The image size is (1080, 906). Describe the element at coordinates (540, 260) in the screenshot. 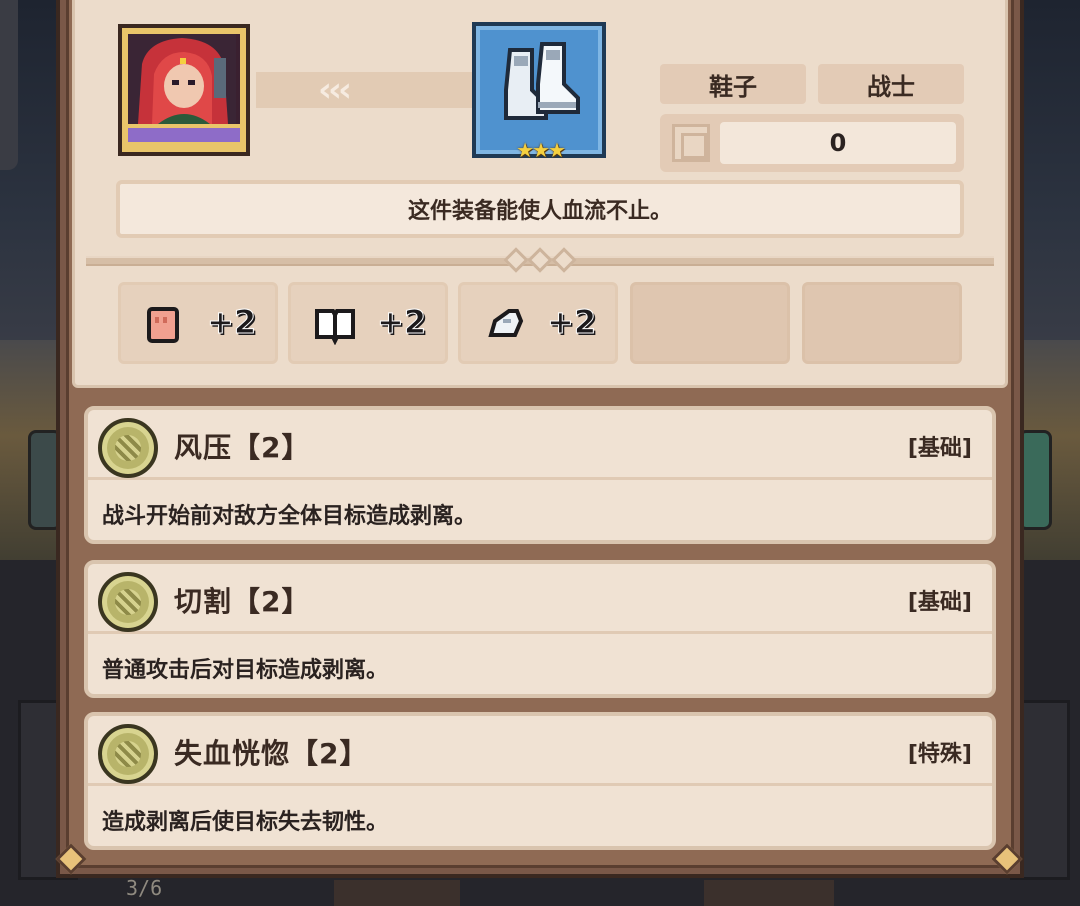

I see `divider-ornament` at that location.